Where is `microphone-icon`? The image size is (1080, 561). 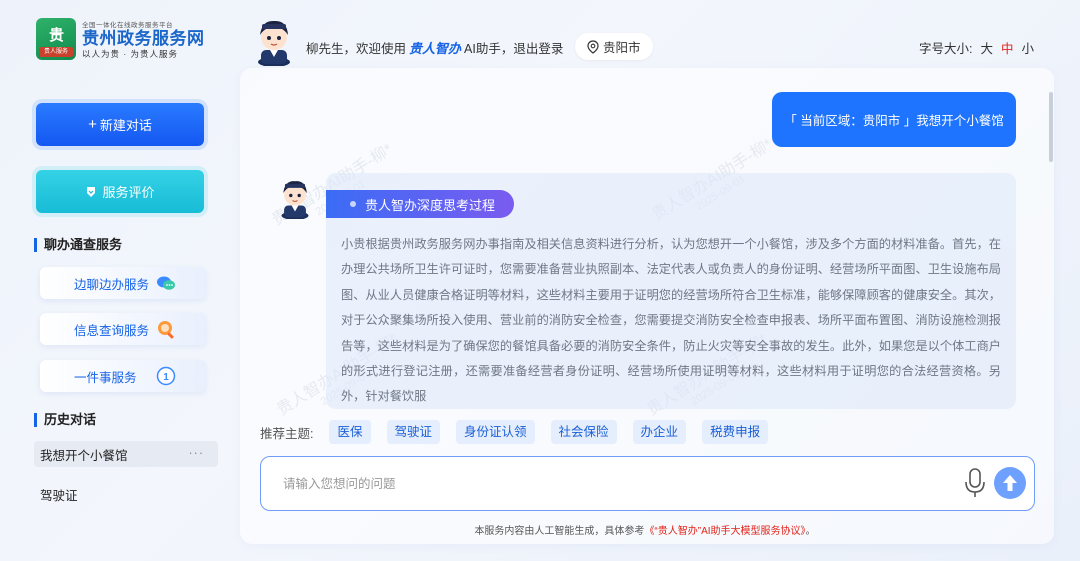
microphone-icon is located at coordinates (975, 483).